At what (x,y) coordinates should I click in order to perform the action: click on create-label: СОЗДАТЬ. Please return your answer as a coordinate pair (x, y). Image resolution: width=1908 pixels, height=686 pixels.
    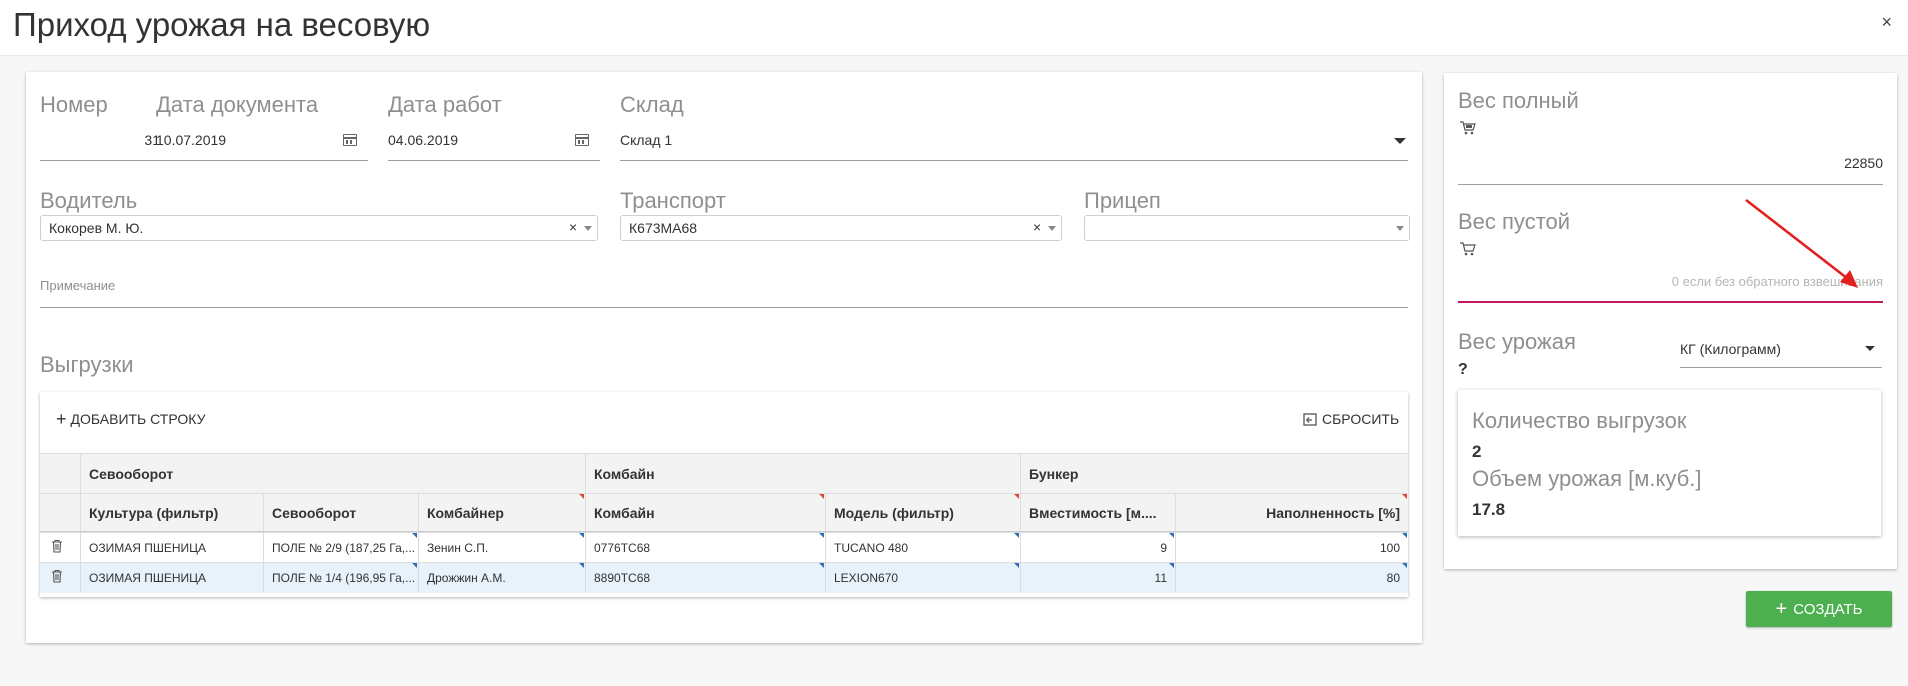
    Looking at the image, I should click on (1828, 609).